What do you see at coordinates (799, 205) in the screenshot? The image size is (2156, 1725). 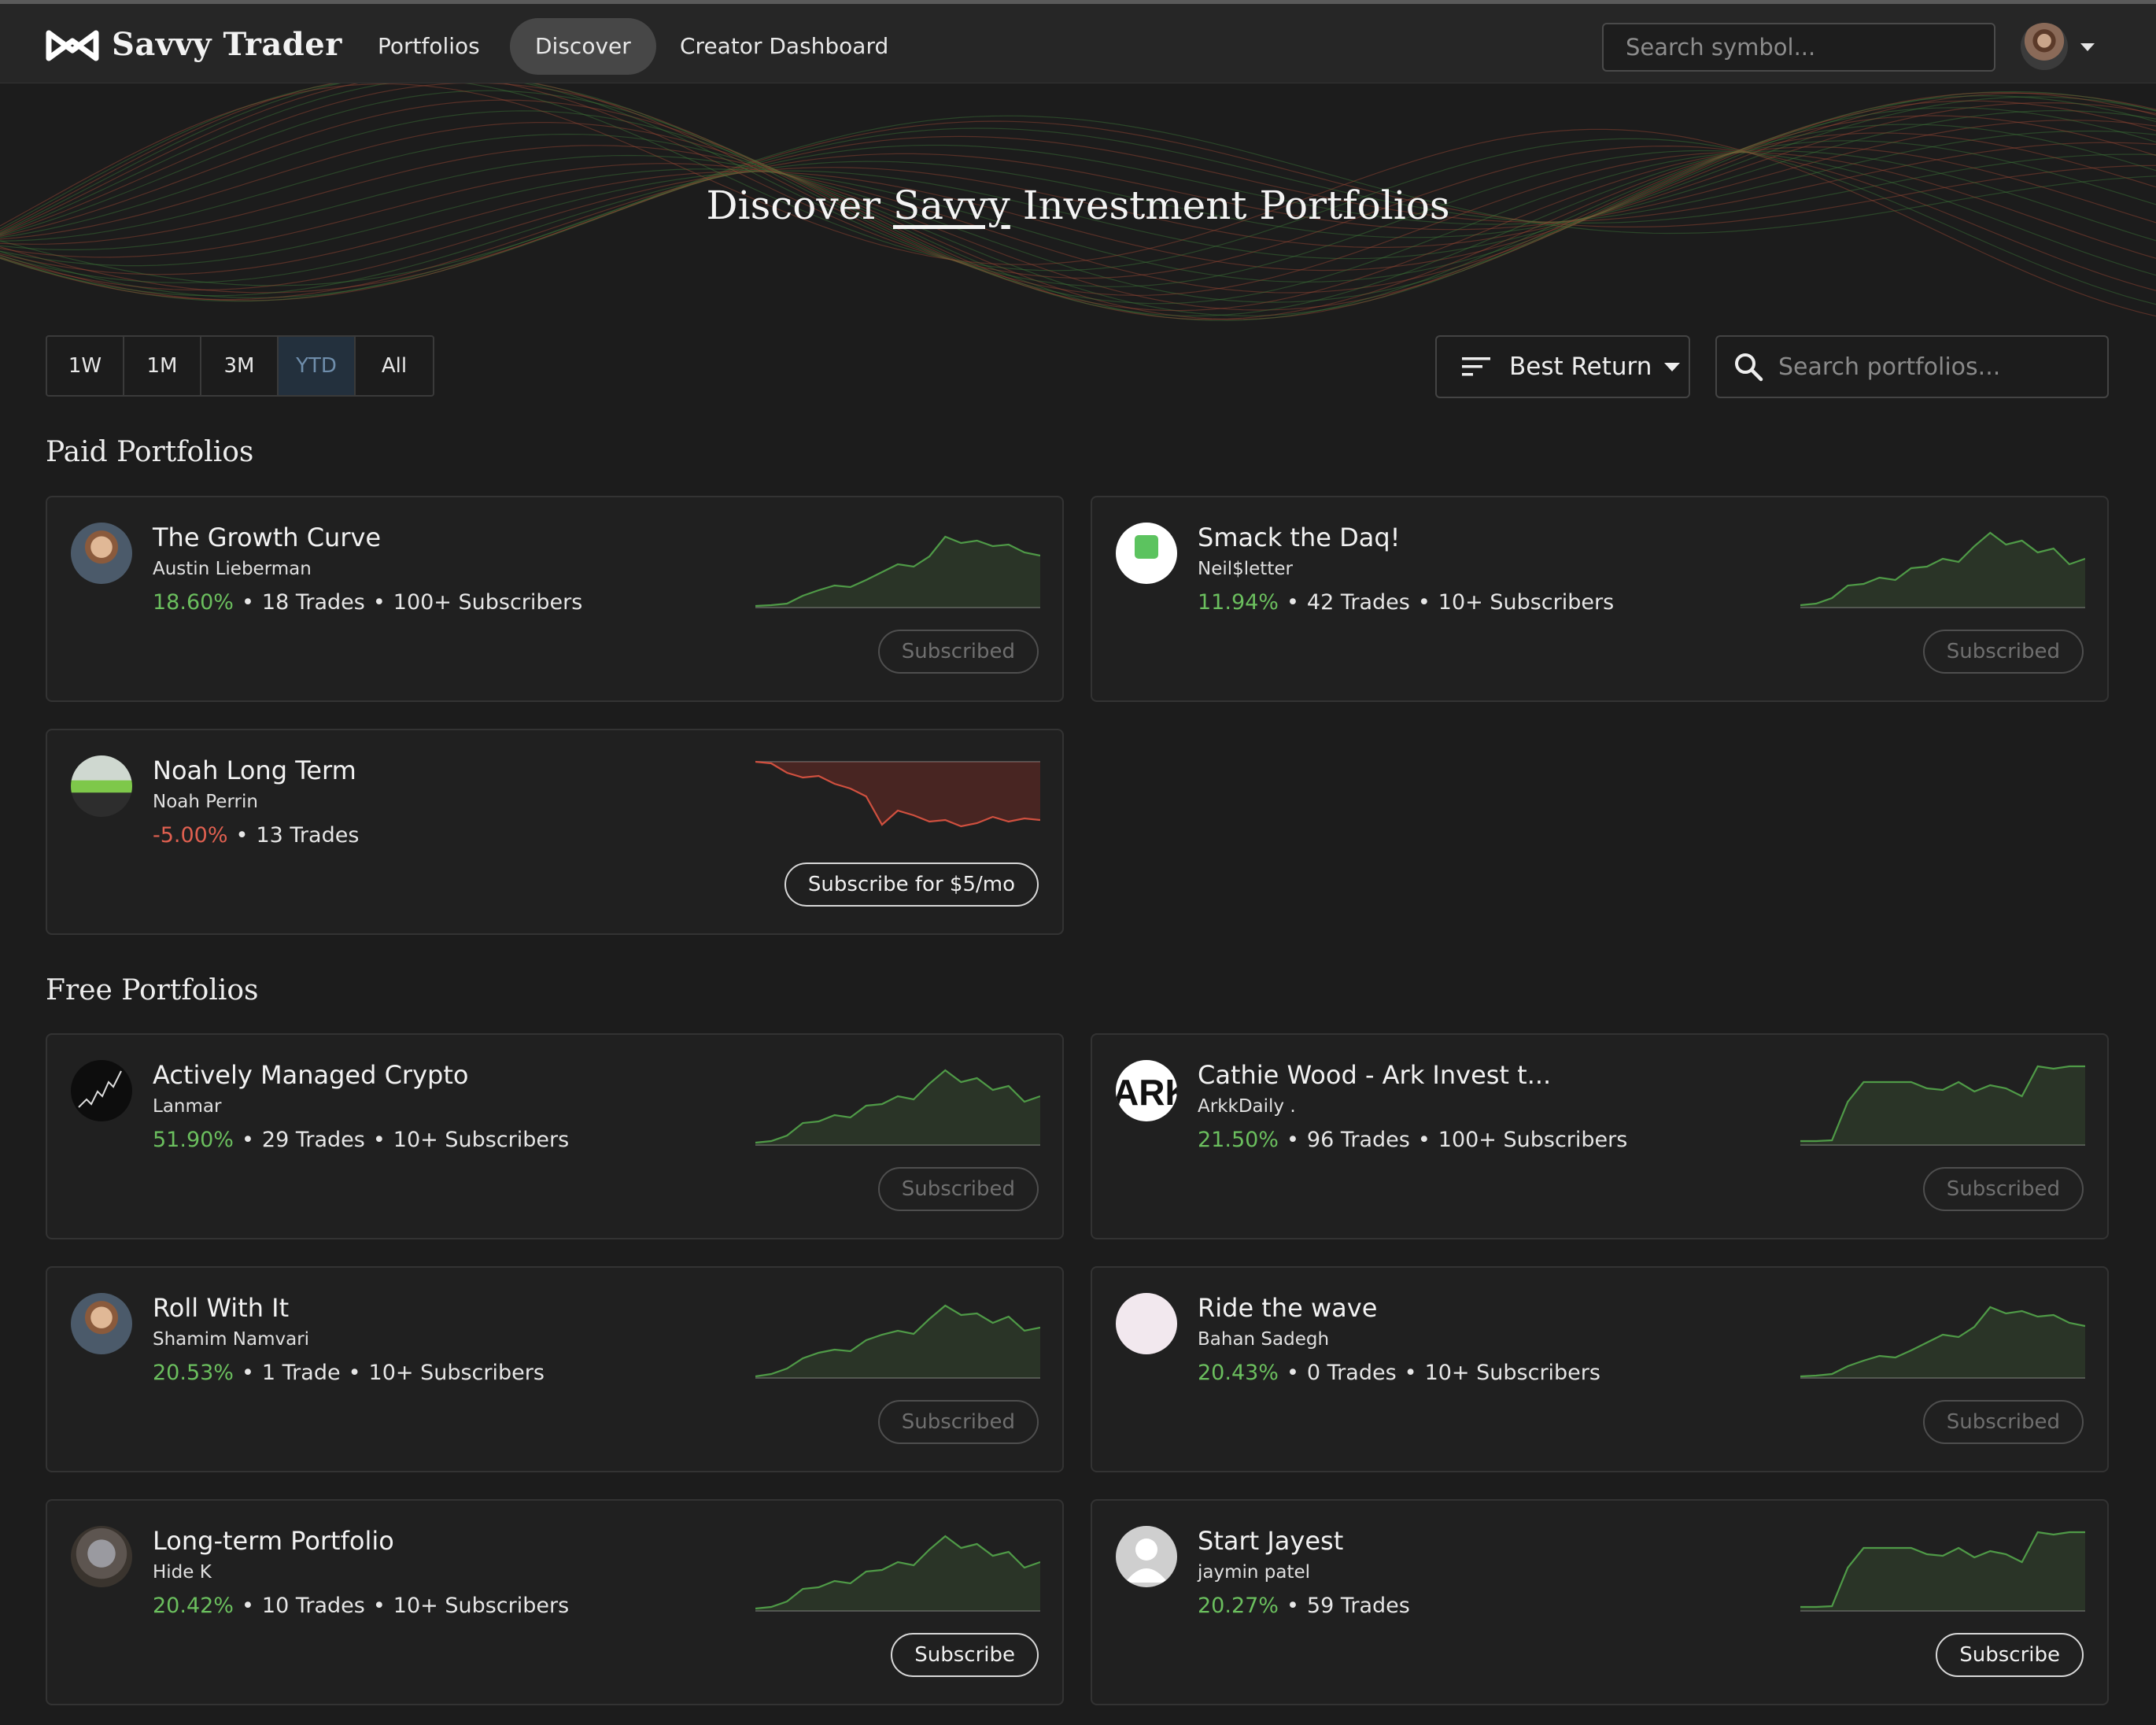 I see `page-title-pre: Discover` at bounding box center [799, 205].